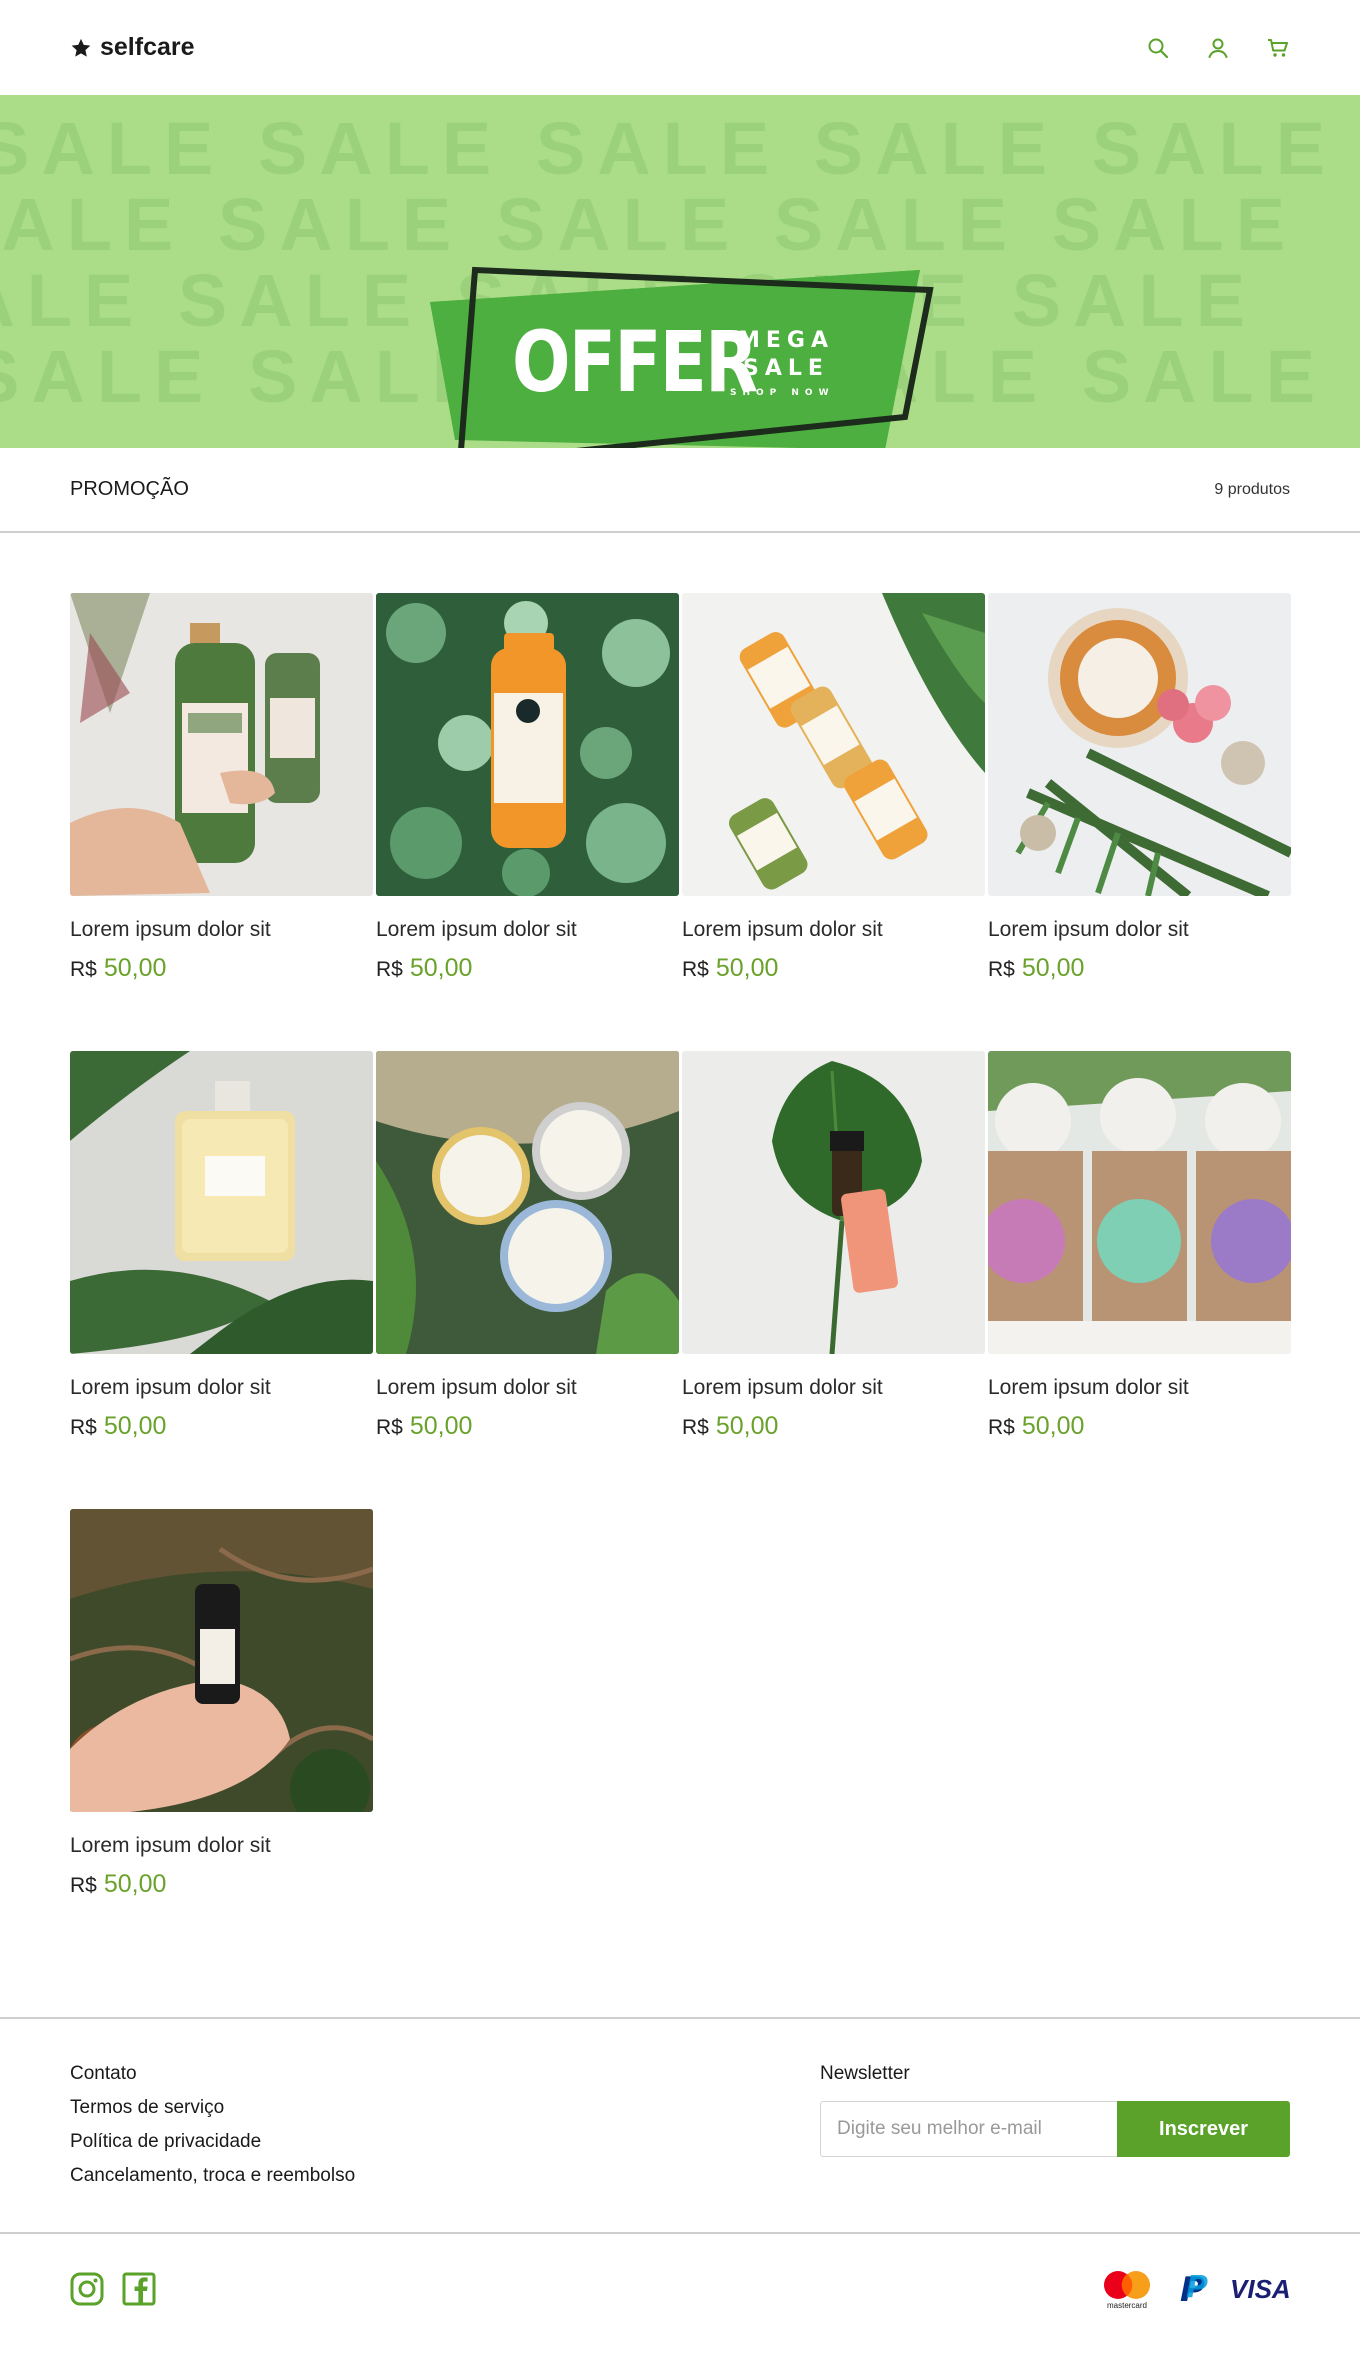 This screenshot has height=2370, width=1360. I want to click on cart-icon, so click(1278, 48).